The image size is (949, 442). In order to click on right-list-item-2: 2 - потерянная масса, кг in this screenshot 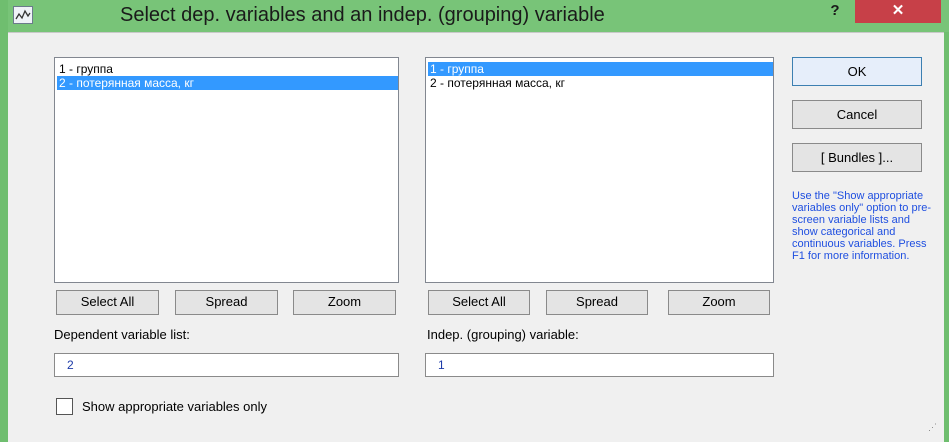, I will do `click(496, 83)`.